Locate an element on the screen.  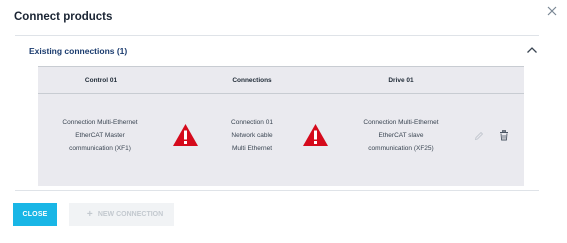
new-connection-label: NEW CONNECTION is located at coordinates (130, 214).